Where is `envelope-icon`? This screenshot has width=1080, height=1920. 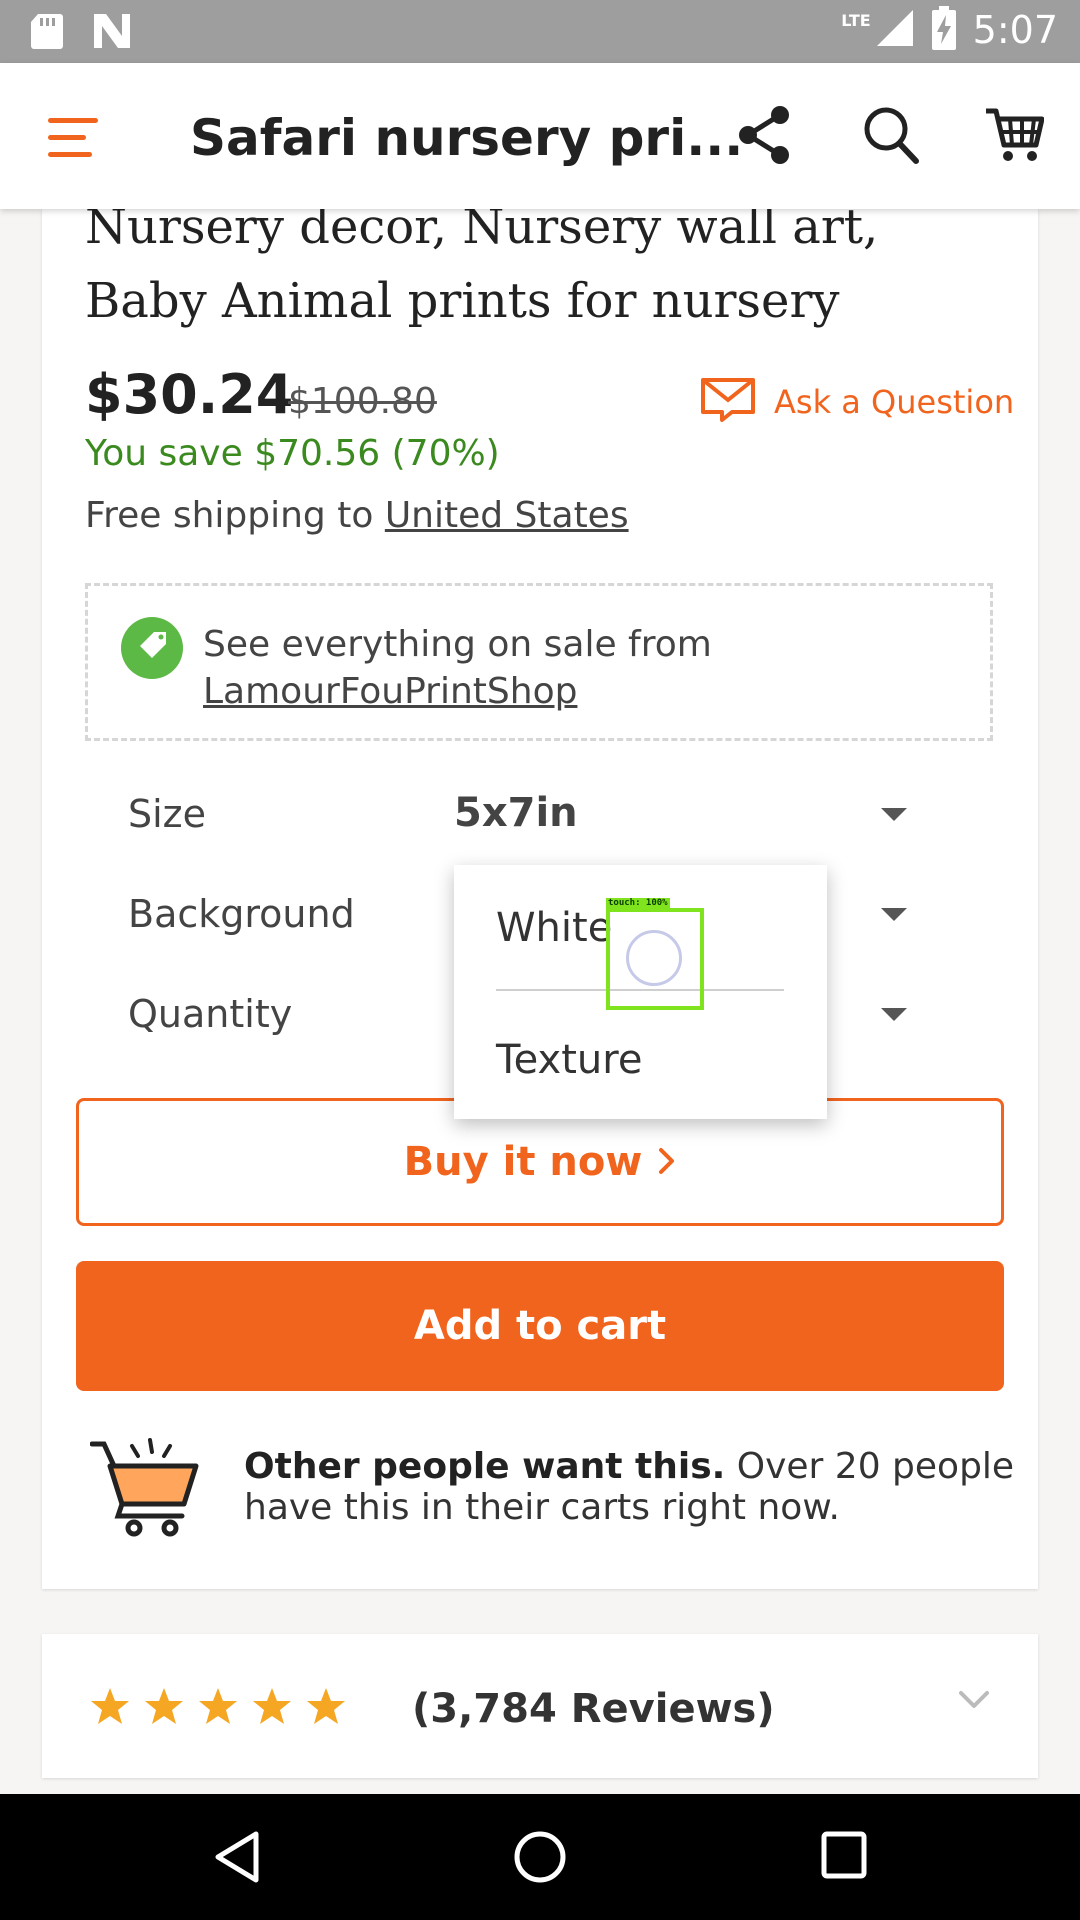
envelope-icon is located at coordinates (728, 402).